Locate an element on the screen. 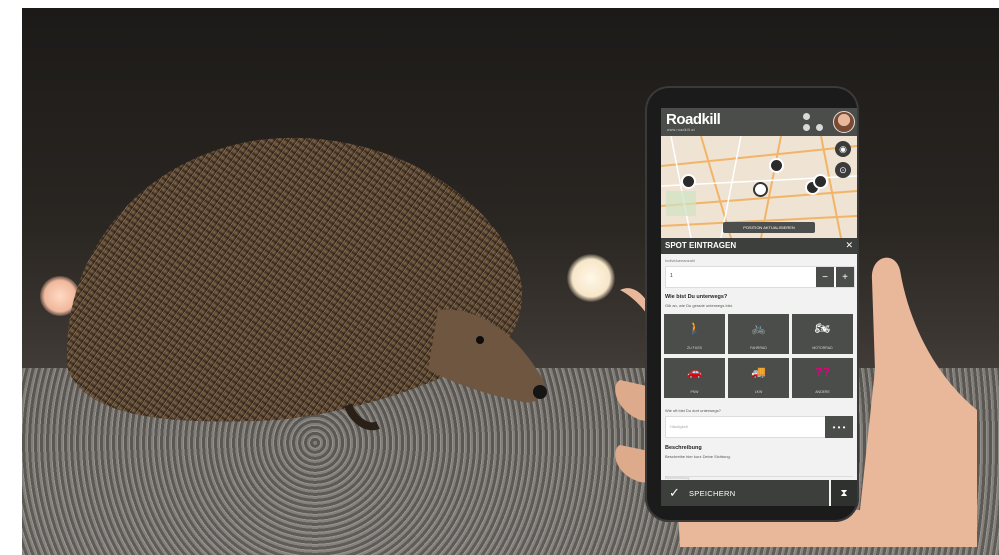  motorcycle-icon: 🏍 is located at coordinates (822, 328).